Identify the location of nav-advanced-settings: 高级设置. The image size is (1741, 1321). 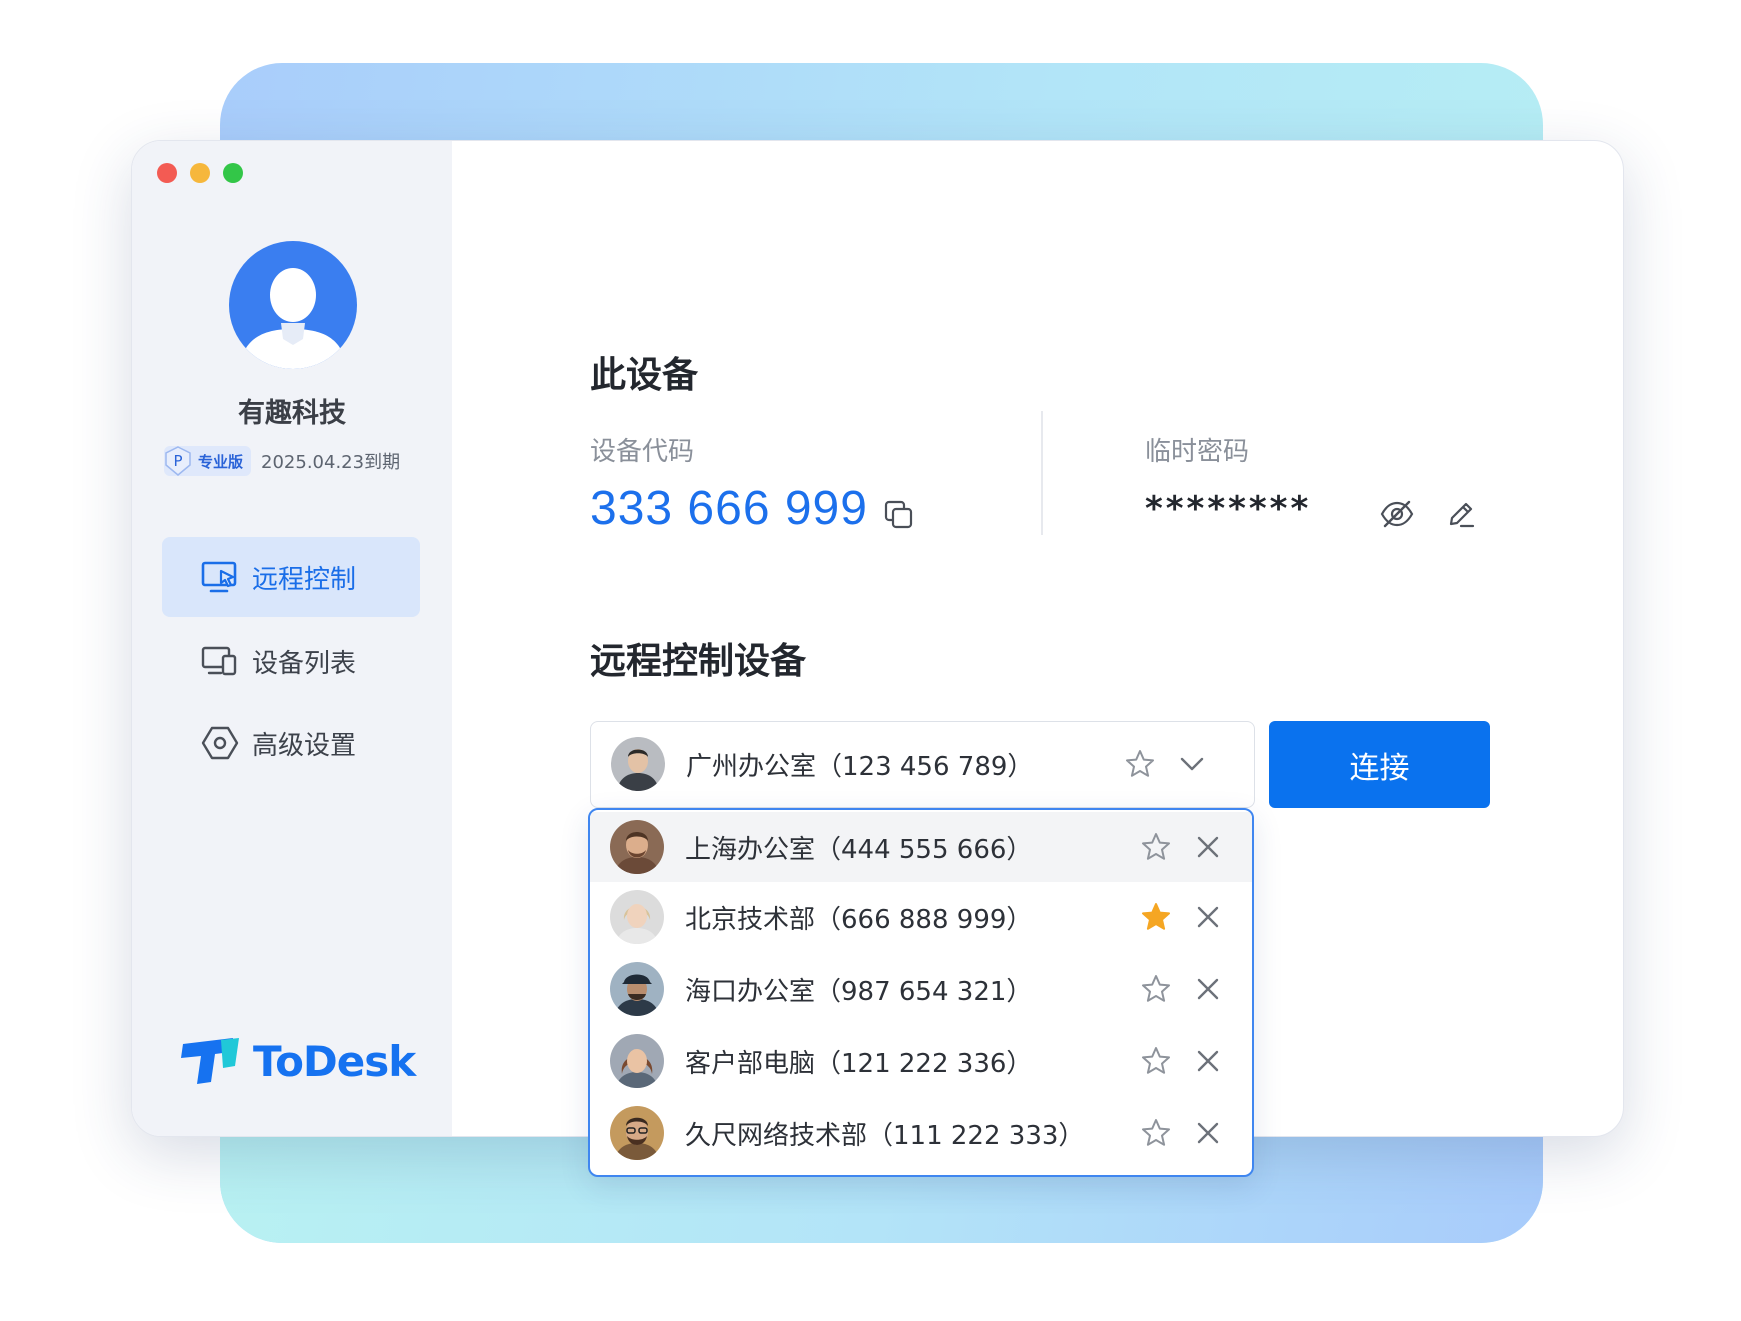
(291, 743).